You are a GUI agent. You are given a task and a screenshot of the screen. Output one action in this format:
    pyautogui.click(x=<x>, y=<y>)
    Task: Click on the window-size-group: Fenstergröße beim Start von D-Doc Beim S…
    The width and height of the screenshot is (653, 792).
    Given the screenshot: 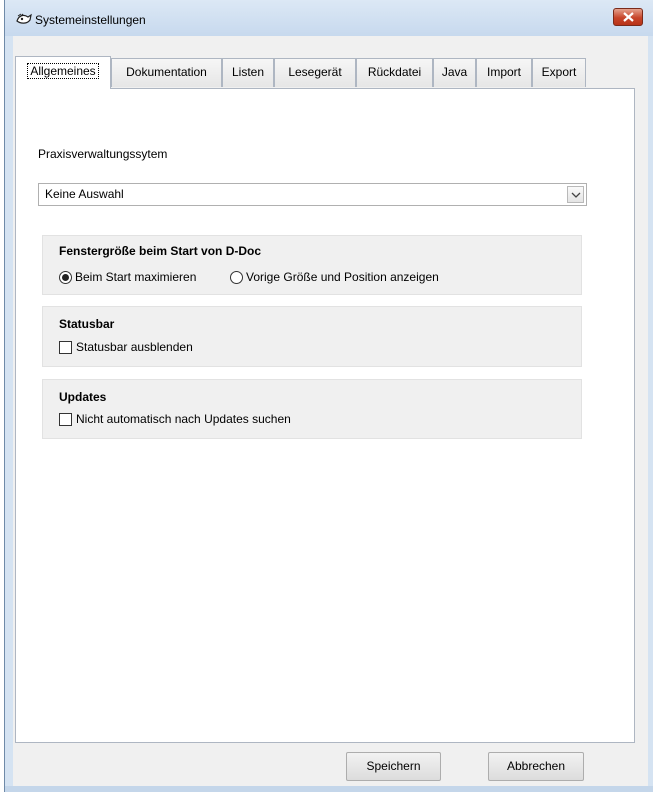 What is the action you would take?
    pyautogui.click(x=312, y=265)
    